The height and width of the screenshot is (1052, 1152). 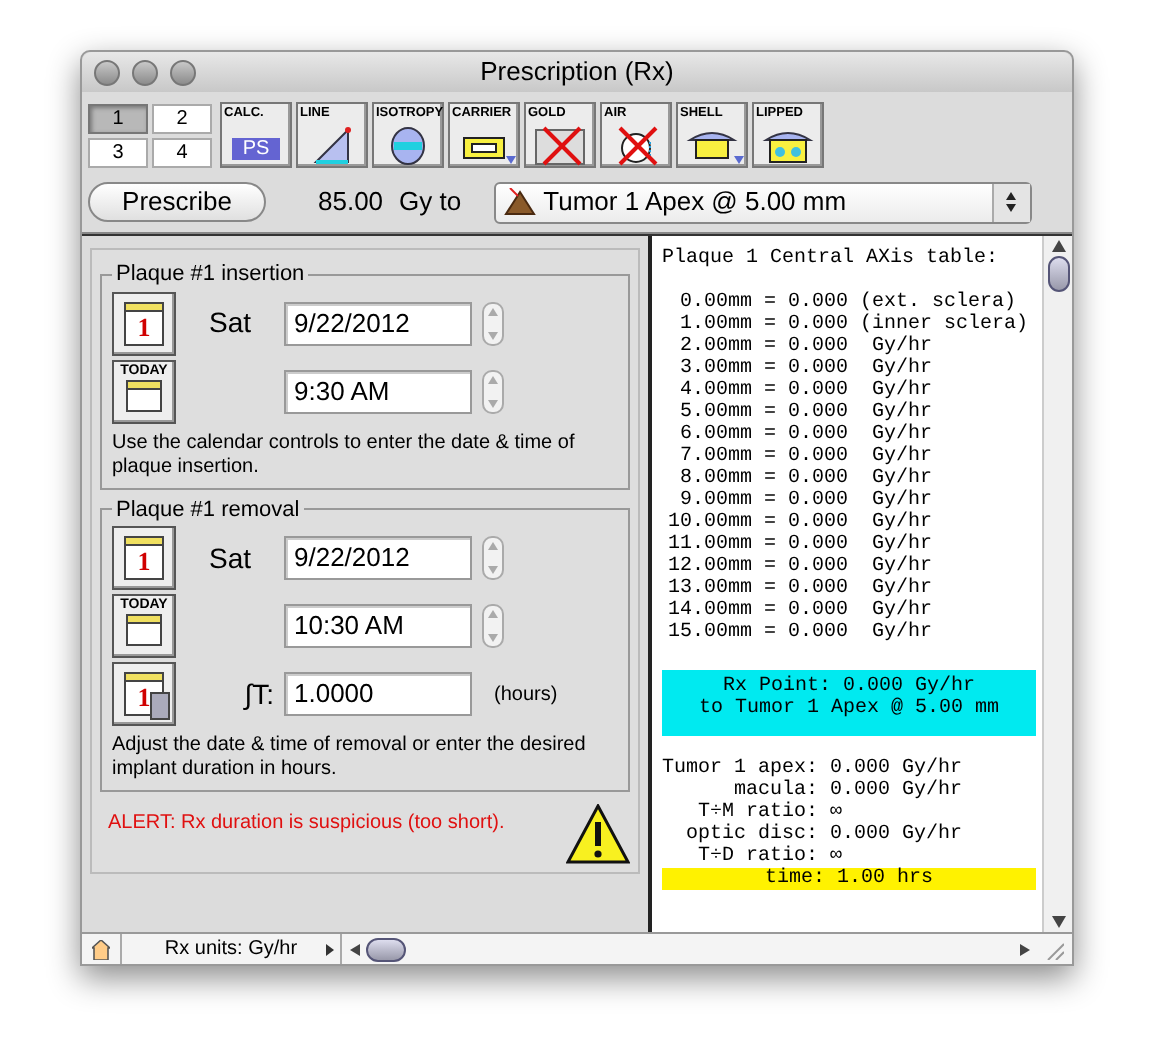 I want to click on axis-table-row-text: 4.00mm = 0.000 Gy/hr, so click(x=806, y=391).